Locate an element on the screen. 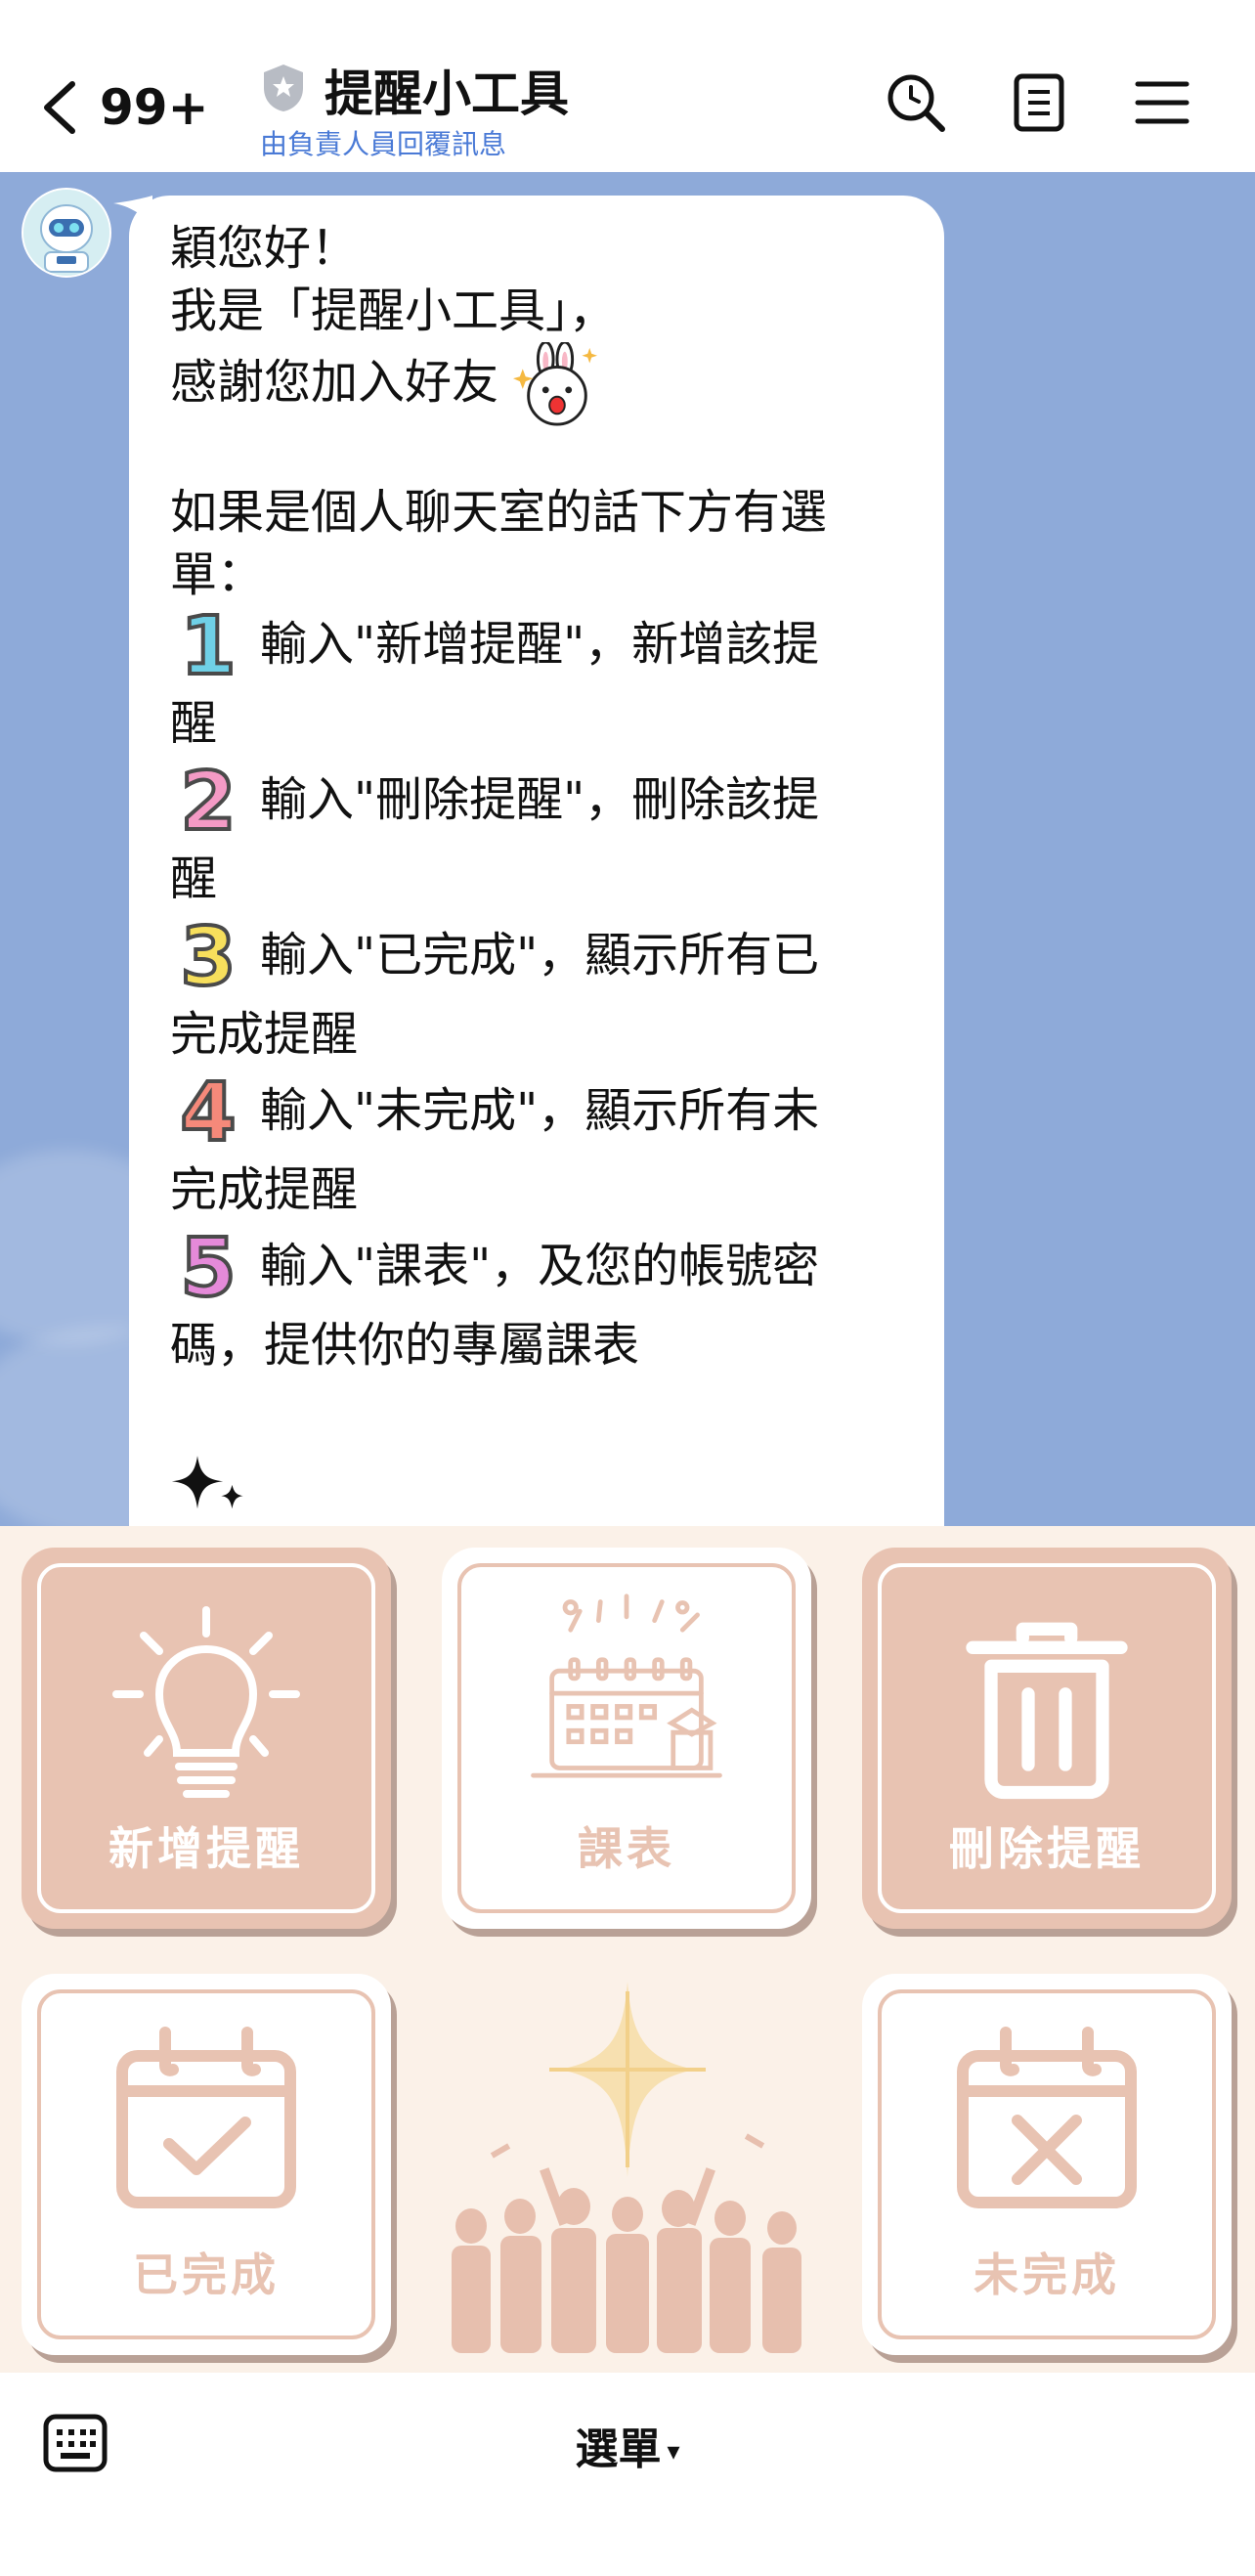  incomplete-button: 未完成 is located at coordinates (1047, 2164).